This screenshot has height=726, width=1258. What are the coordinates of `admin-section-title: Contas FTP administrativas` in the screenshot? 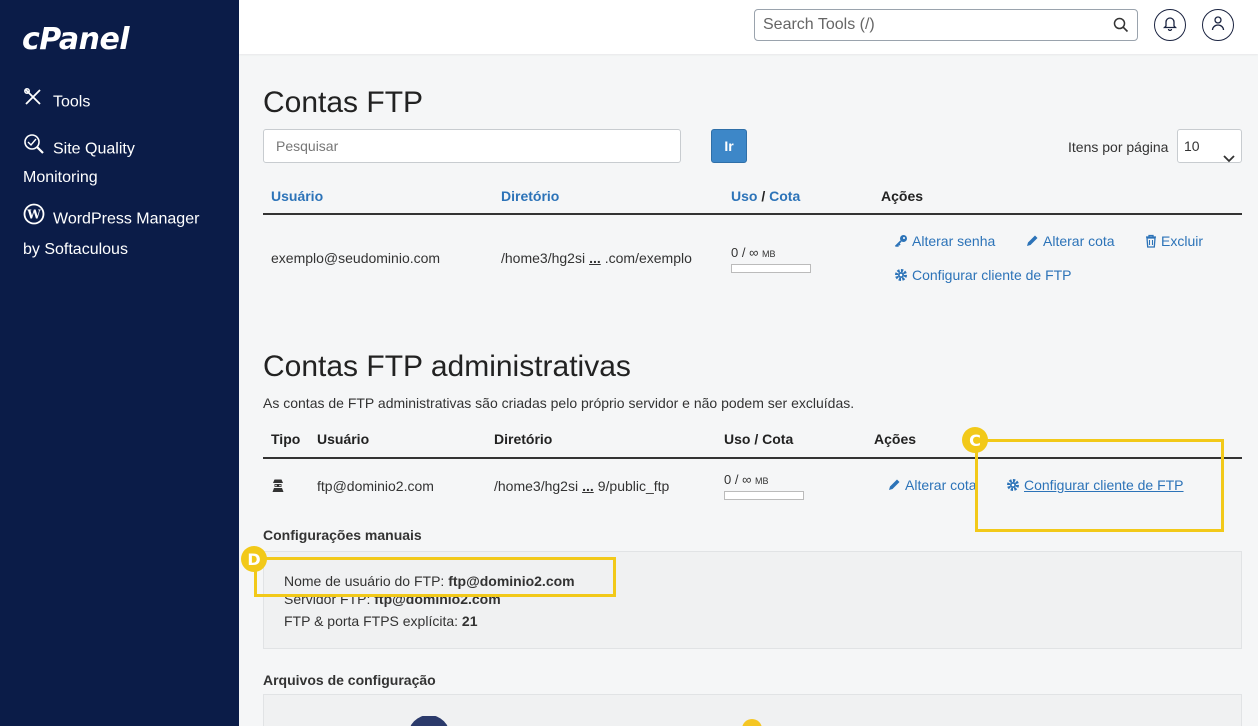 It's located at (447, 366).